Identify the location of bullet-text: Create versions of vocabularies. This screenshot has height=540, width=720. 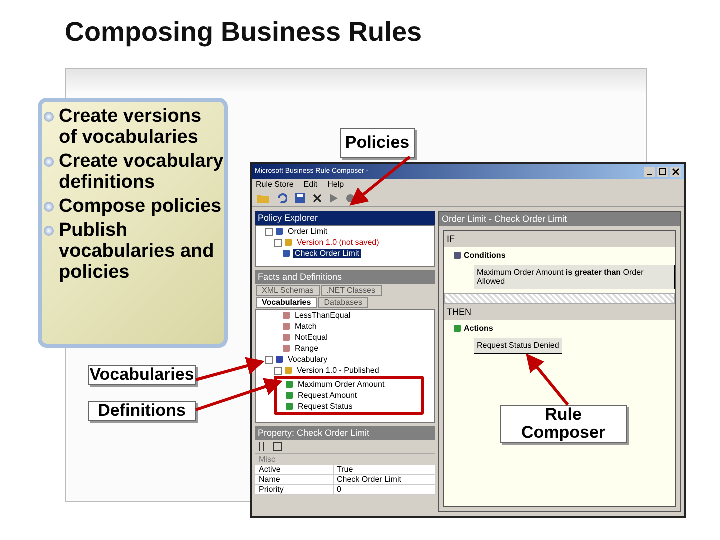
(131, 127).